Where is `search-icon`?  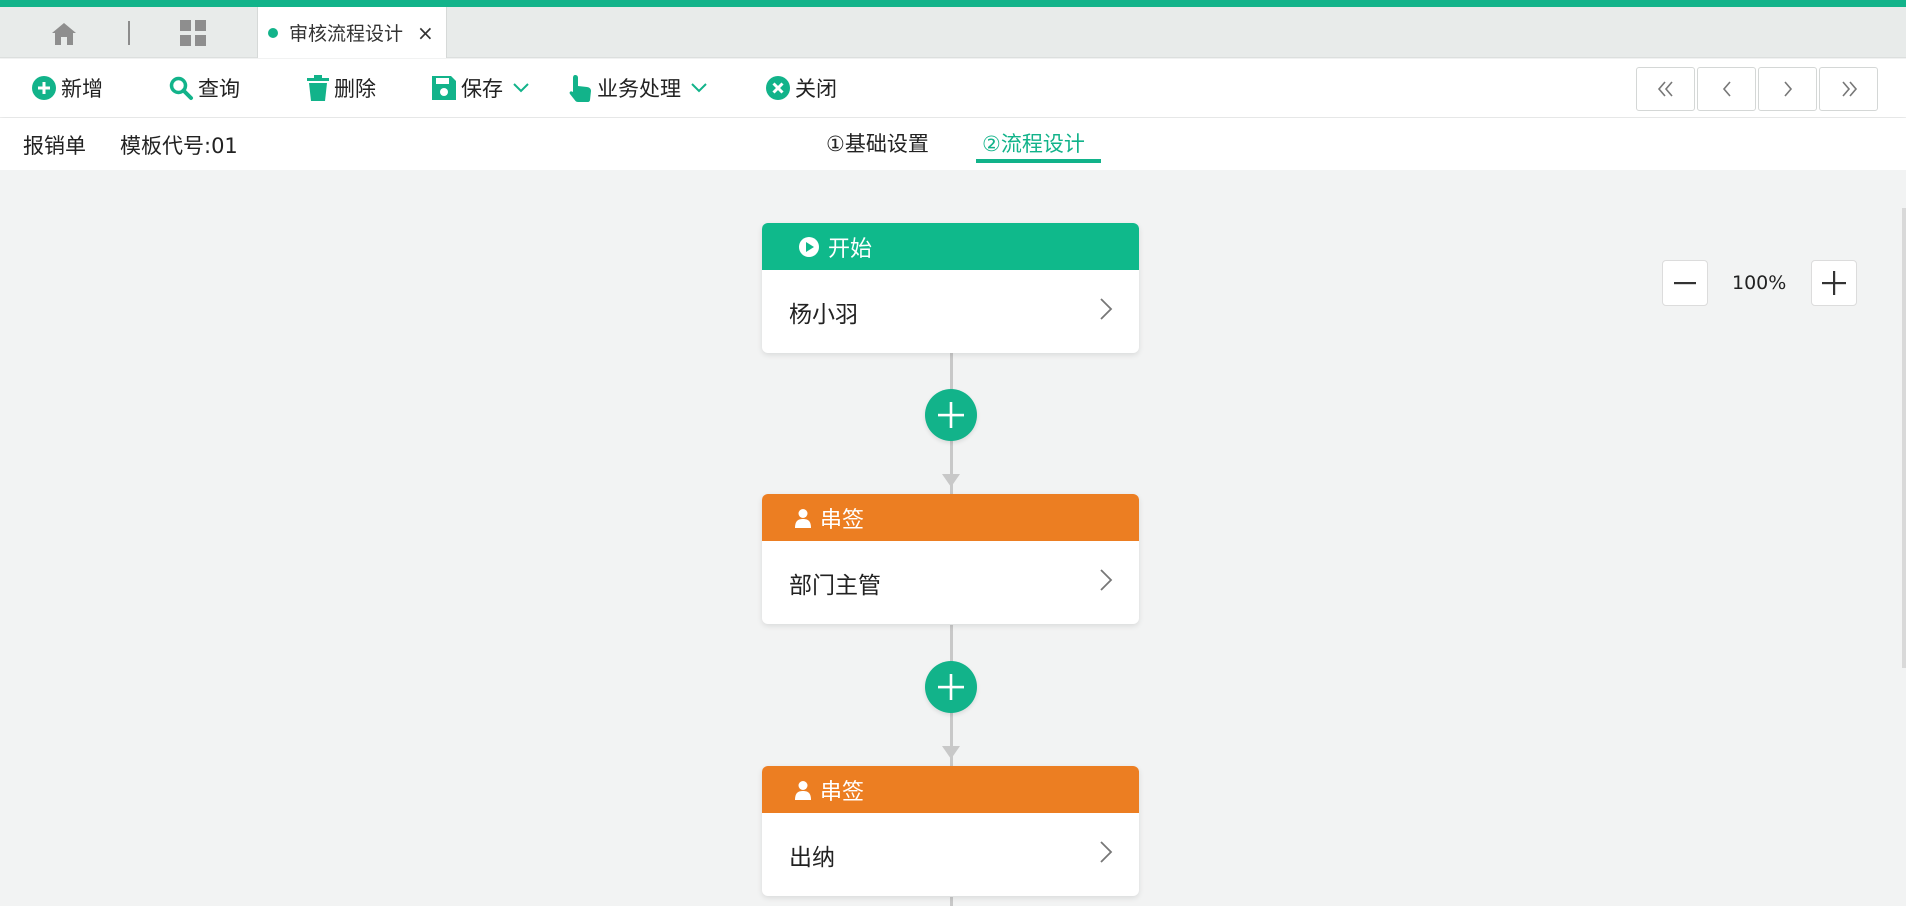 search-icon is located at coordinates (181, 88).